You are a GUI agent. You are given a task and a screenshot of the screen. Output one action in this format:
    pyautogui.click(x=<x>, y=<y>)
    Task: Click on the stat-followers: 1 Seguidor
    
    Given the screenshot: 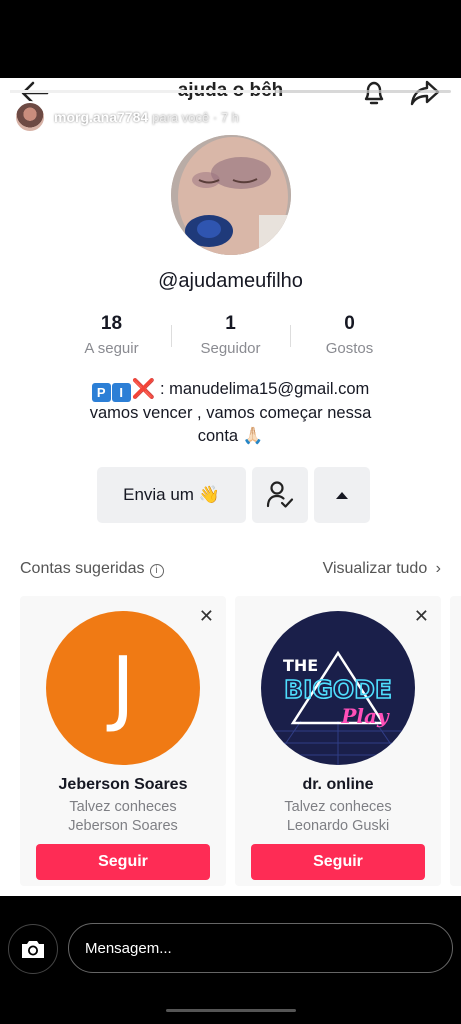 What is the action you would take?
    pyautogui.click(x=230, y=338)
    